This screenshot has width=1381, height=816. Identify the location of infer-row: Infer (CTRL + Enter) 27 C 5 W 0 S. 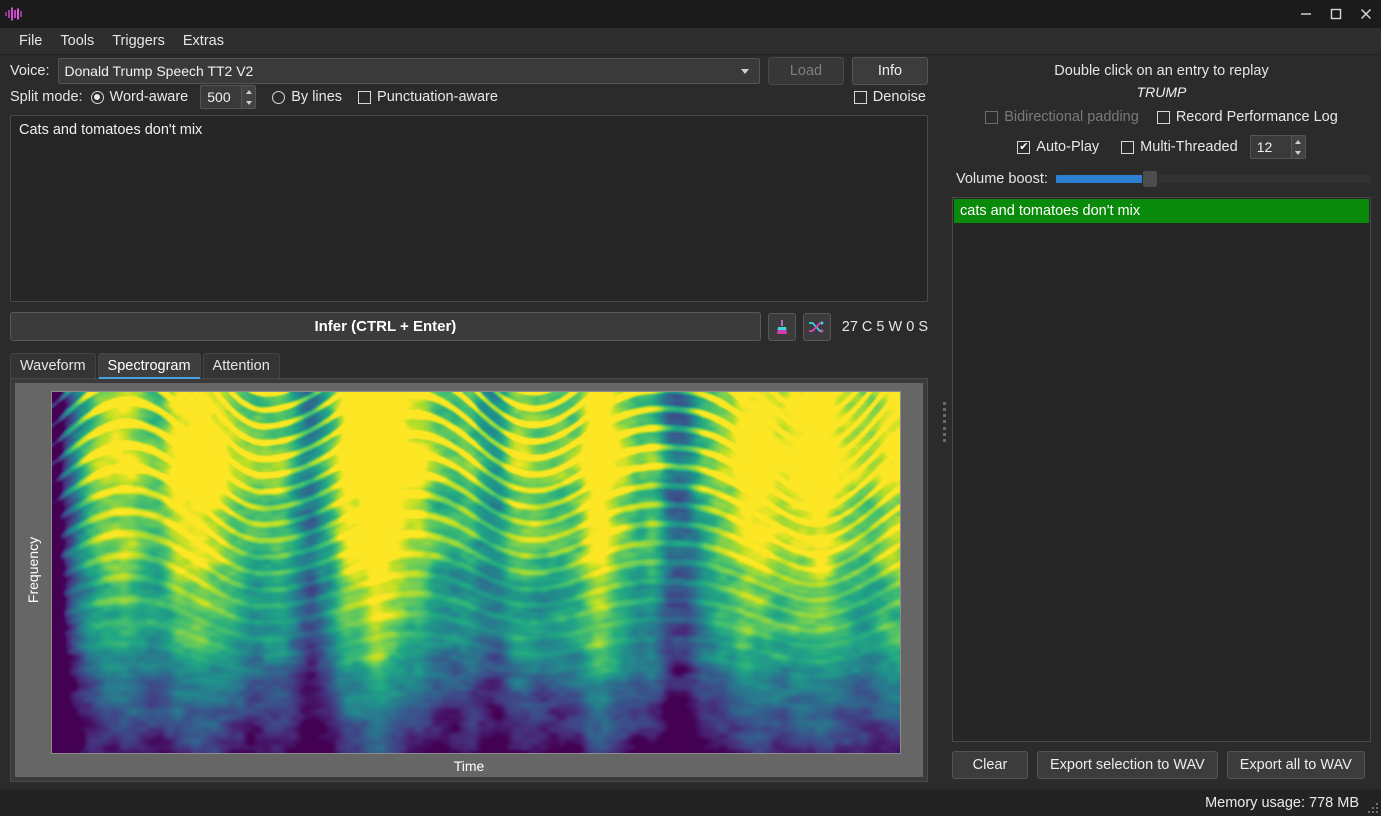
(469, 327).